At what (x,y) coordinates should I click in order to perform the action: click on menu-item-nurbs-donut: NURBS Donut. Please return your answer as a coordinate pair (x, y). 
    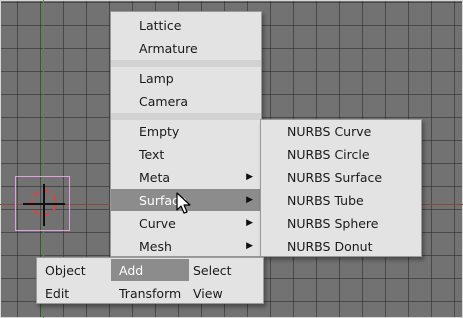
    Looking at the image, I should click on (341, 246).